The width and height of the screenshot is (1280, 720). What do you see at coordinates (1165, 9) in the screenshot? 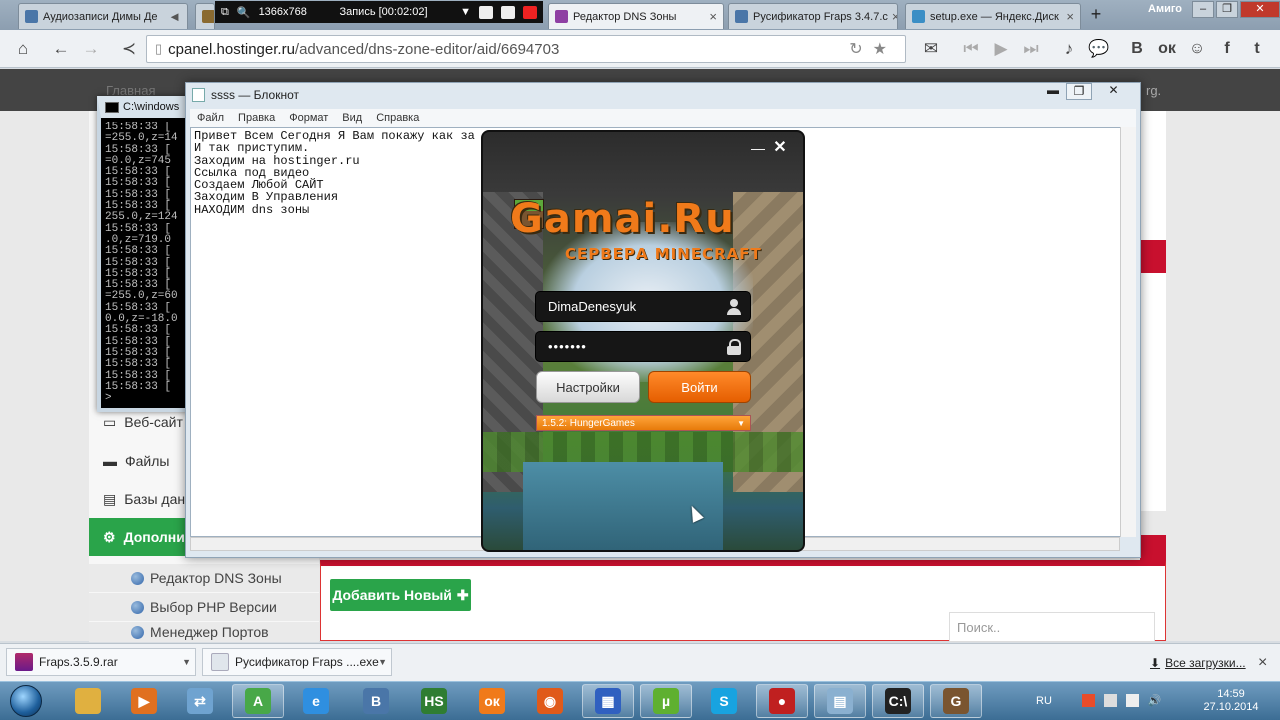
I see `browser-user: Амиго` at bounding box center [1165, 9].